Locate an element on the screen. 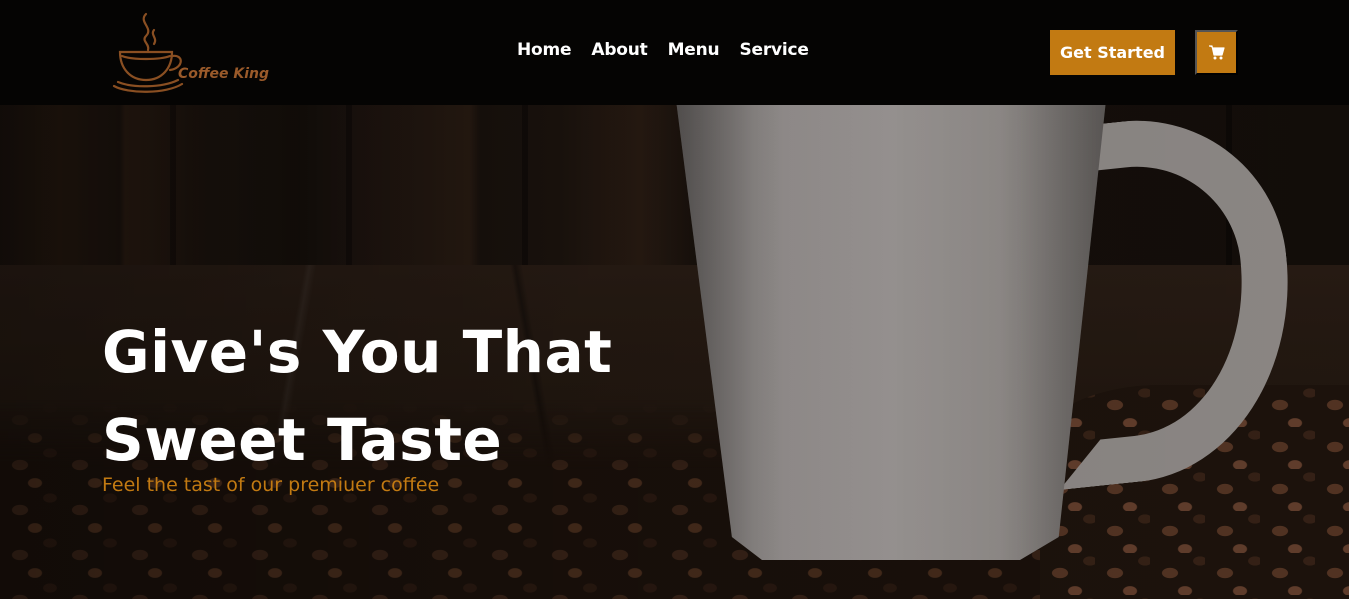  brand-logo: Coffee King is located at coordinates (189, 53).